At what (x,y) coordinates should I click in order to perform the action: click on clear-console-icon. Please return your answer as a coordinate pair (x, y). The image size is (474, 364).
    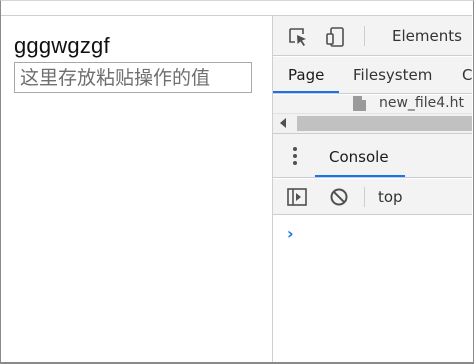
    Looking at the image, I should click on (339, 197).